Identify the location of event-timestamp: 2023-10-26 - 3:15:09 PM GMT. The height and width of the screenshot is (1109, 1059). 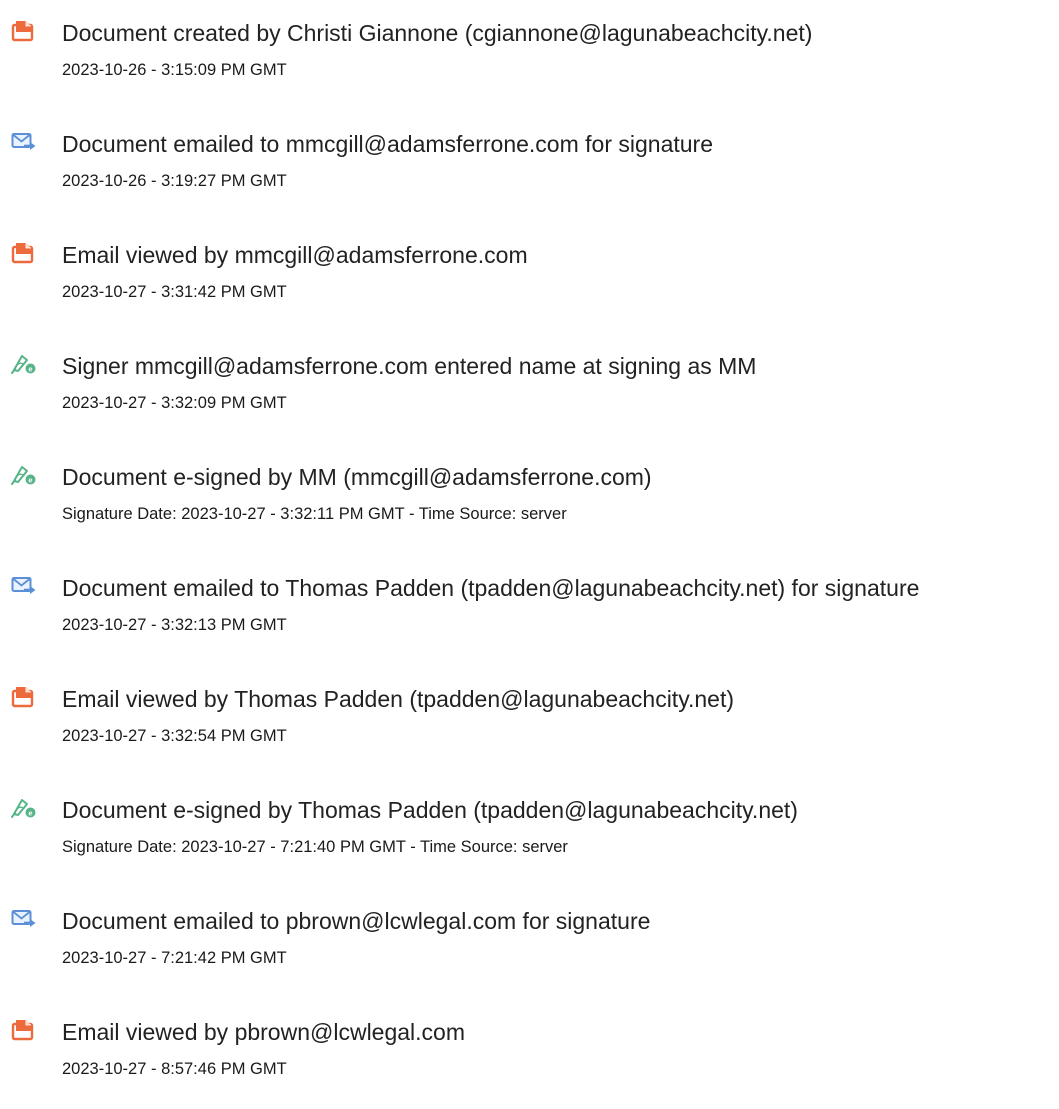
(174, 70).